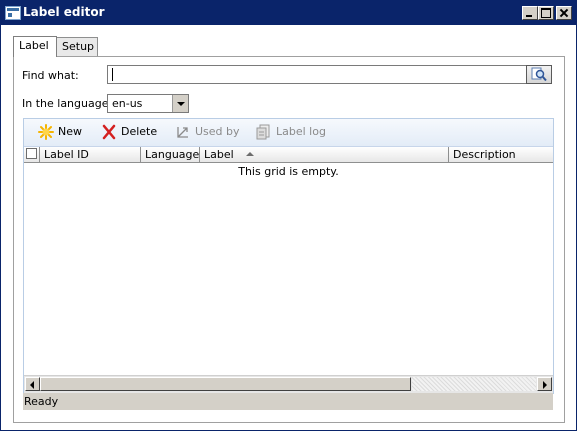  I want to click on new-star-icon, so click(46, 132).